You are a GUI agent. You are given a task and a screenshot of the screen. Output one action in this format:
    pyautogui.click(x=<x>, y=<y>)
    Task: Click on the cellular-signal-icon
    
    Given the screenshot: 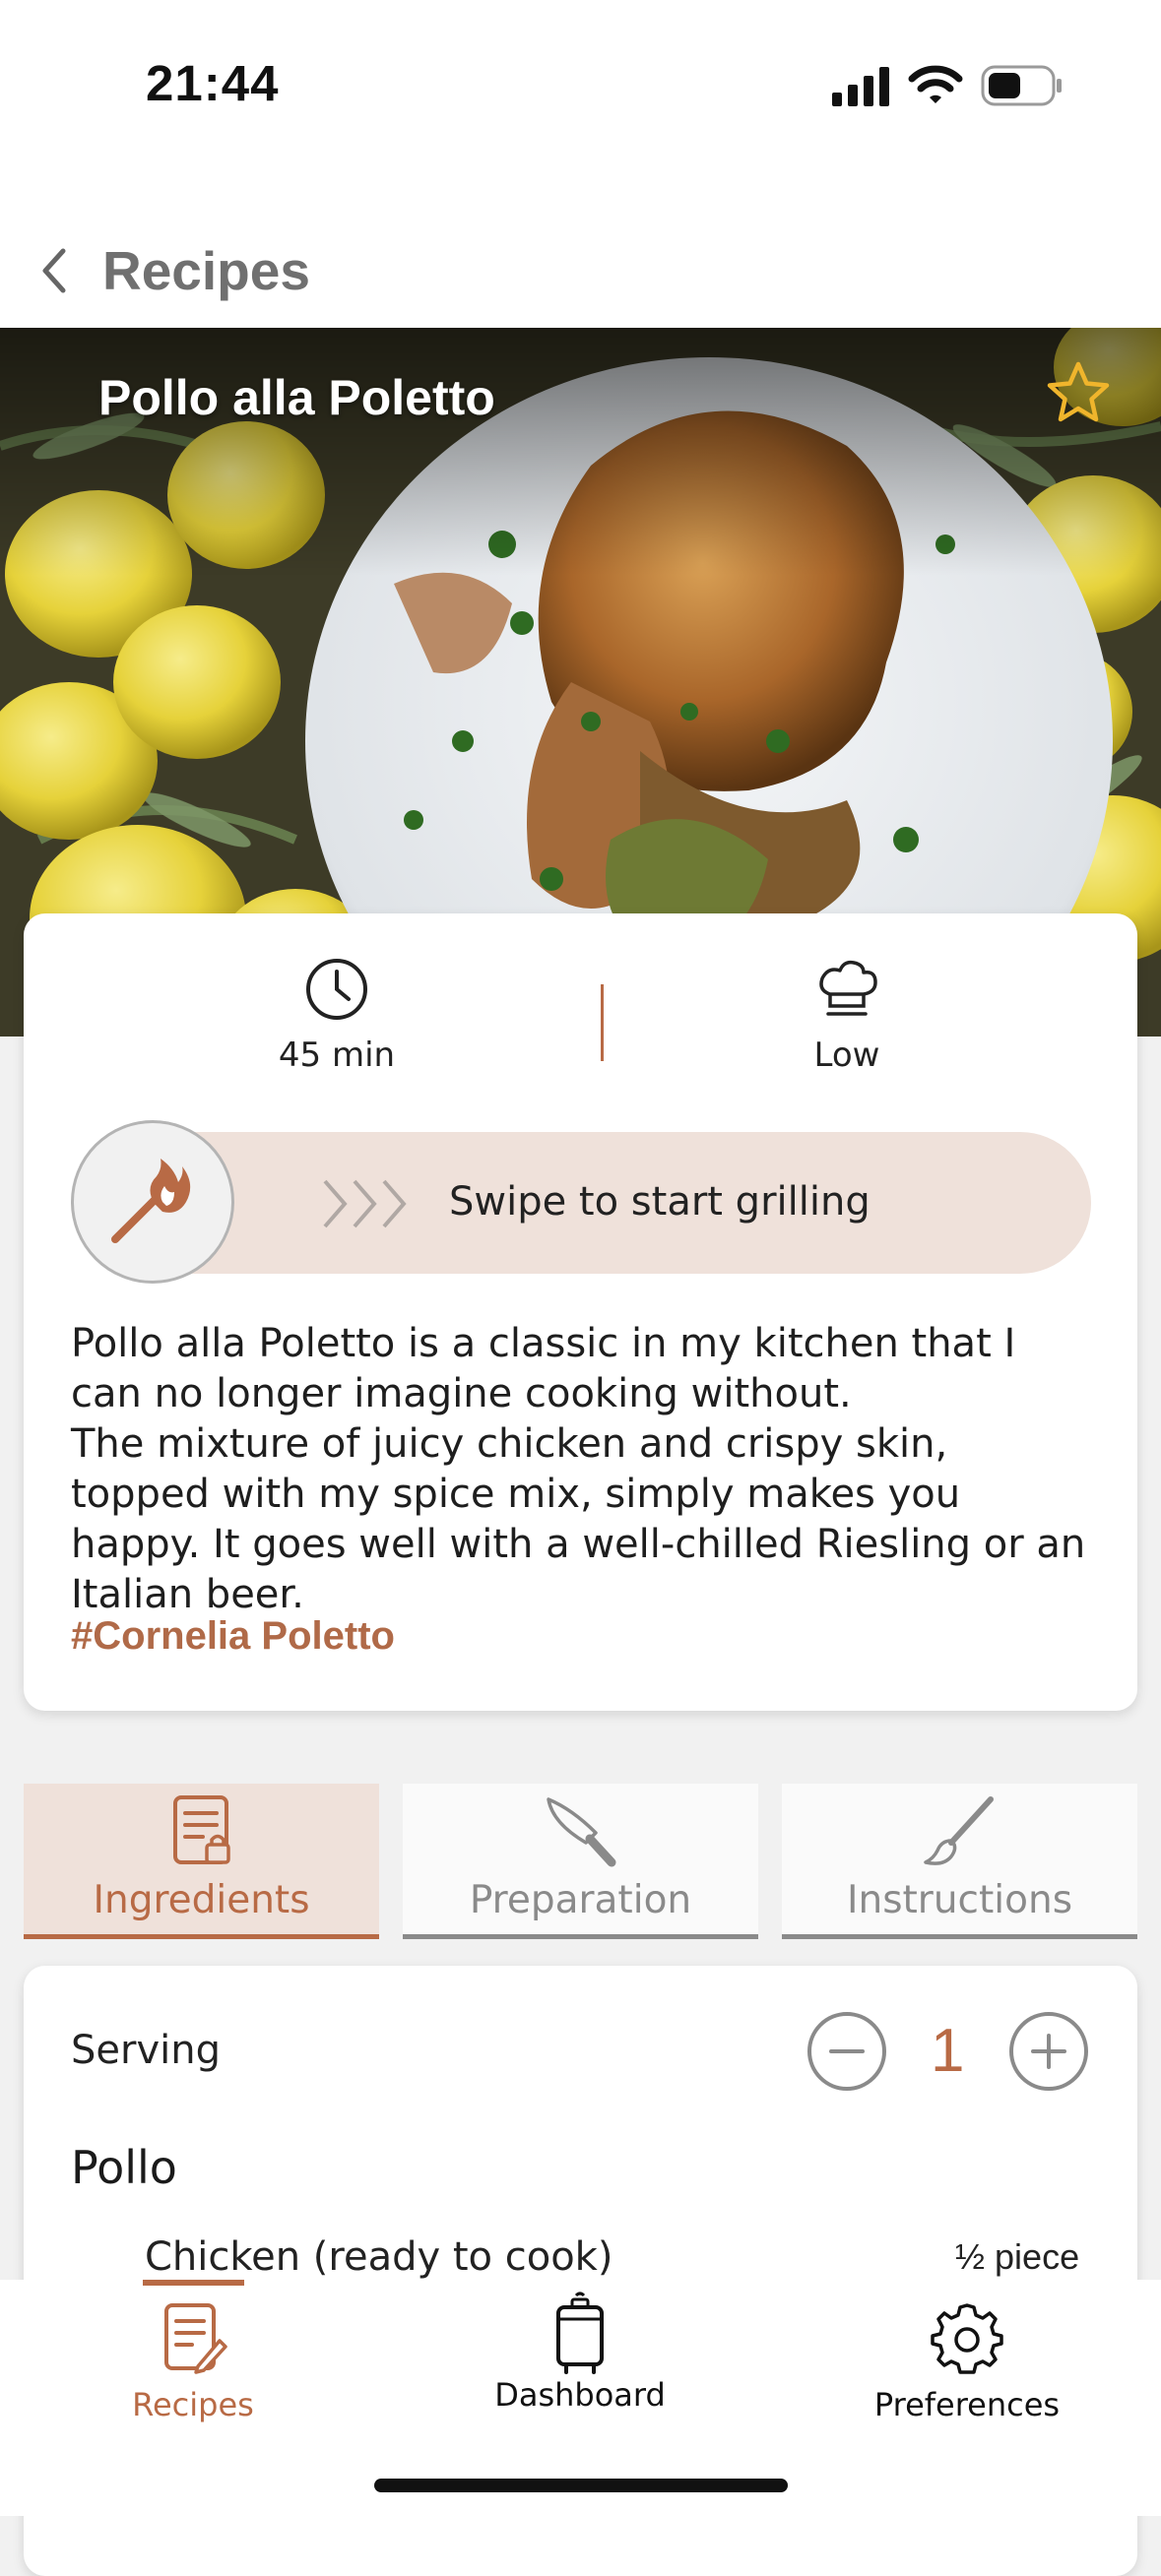 What is the action you would take?
    pyautogui.click(x=860, y=86)
    